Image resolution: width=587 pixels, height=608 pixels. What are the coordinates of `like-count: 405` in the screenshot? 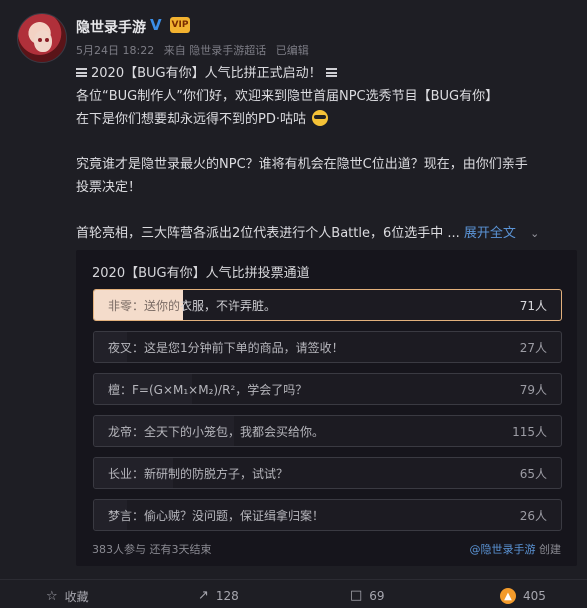 It's located at (534, 596).